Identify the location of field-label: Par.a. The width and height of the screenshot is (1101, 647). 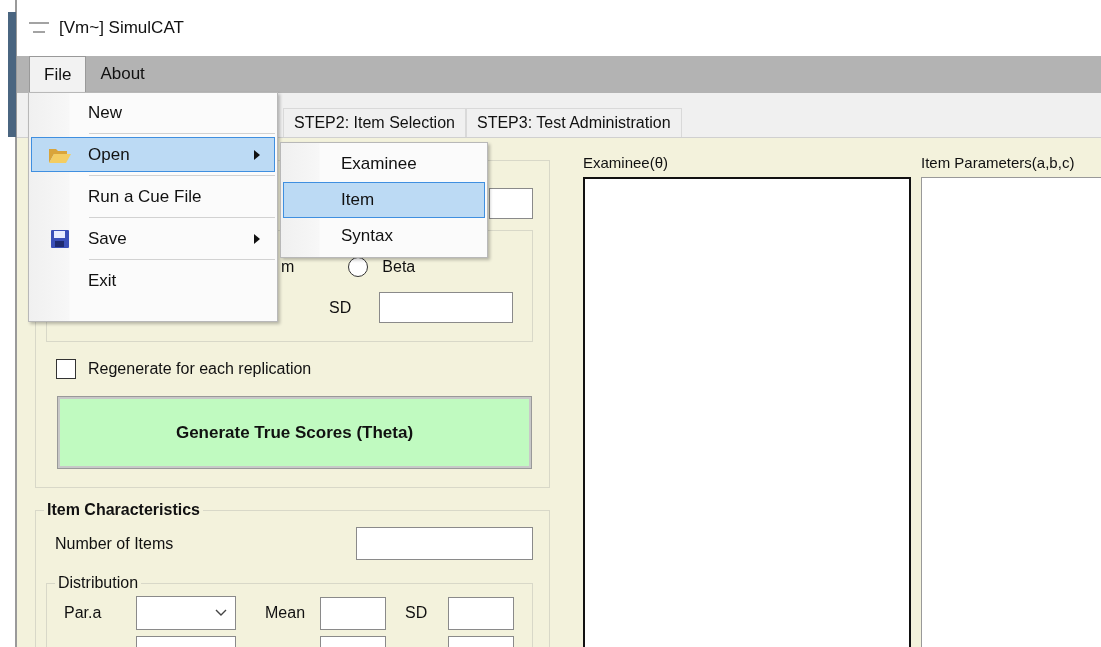
(83, 613).